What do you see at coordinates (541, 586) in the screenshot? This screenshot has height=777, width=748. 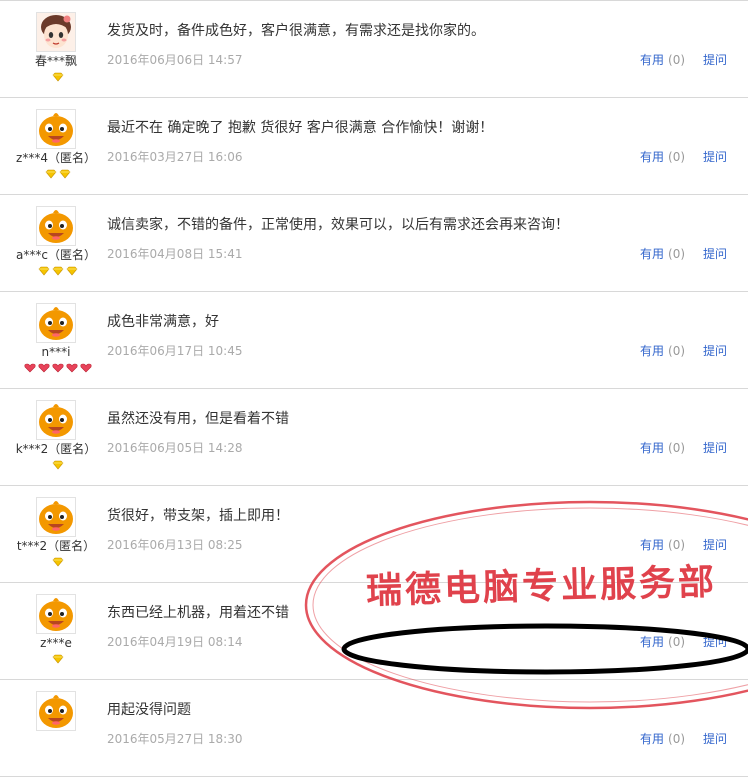 I see `stamp-text: 瑞德电脑专业服务部` at bounding box center [541, 586].